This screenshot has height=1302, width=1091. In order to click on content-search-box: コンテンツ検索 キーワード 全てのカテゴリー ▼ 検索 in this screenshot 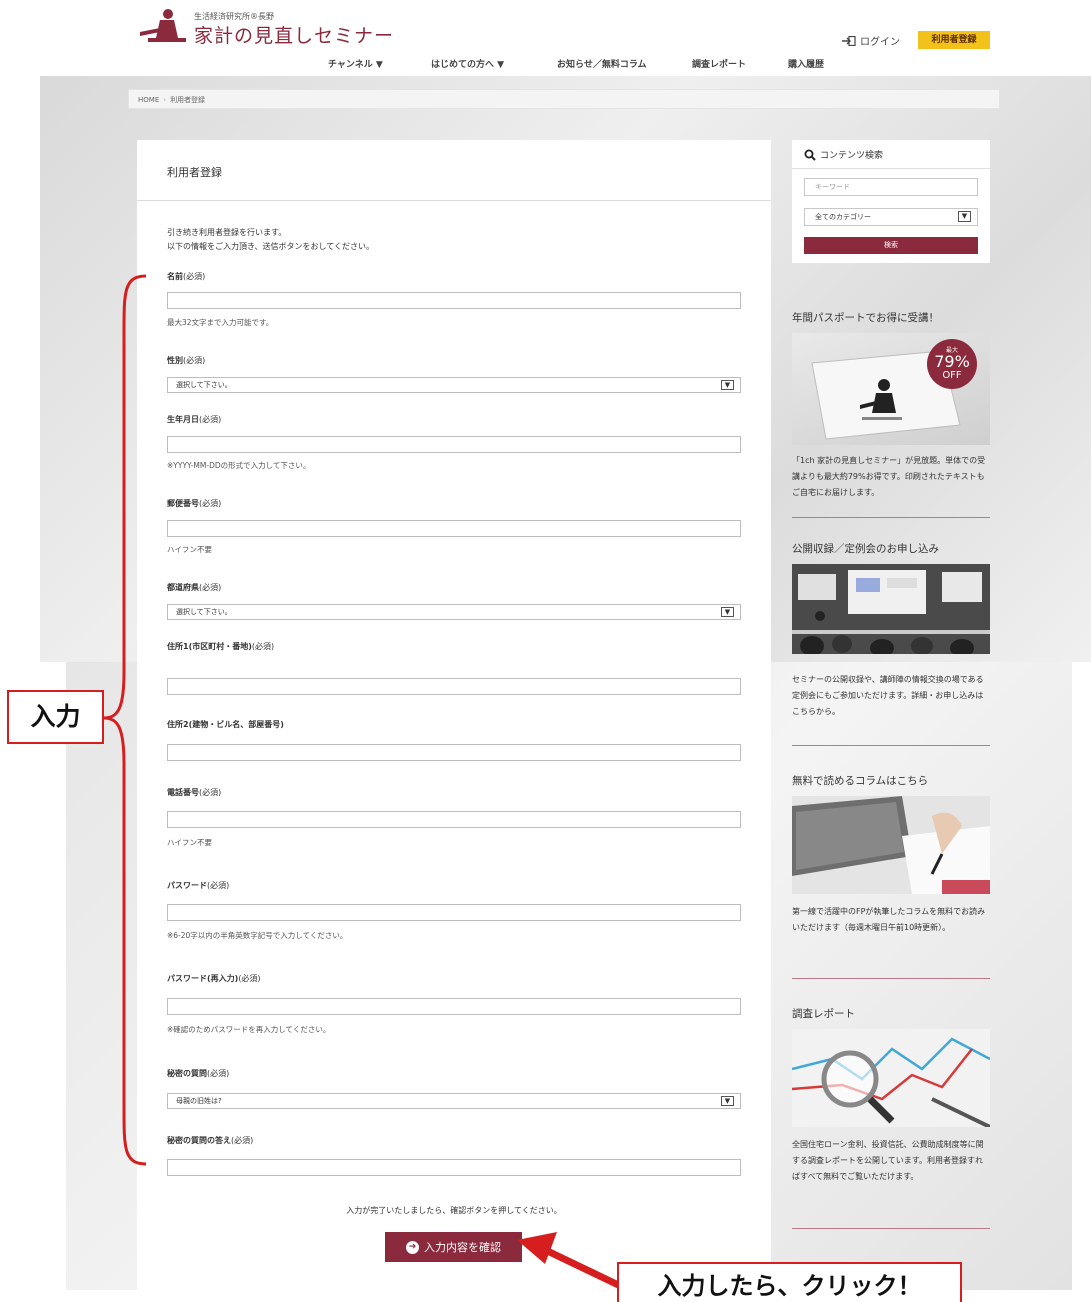, I will do `click(891, 201)`.